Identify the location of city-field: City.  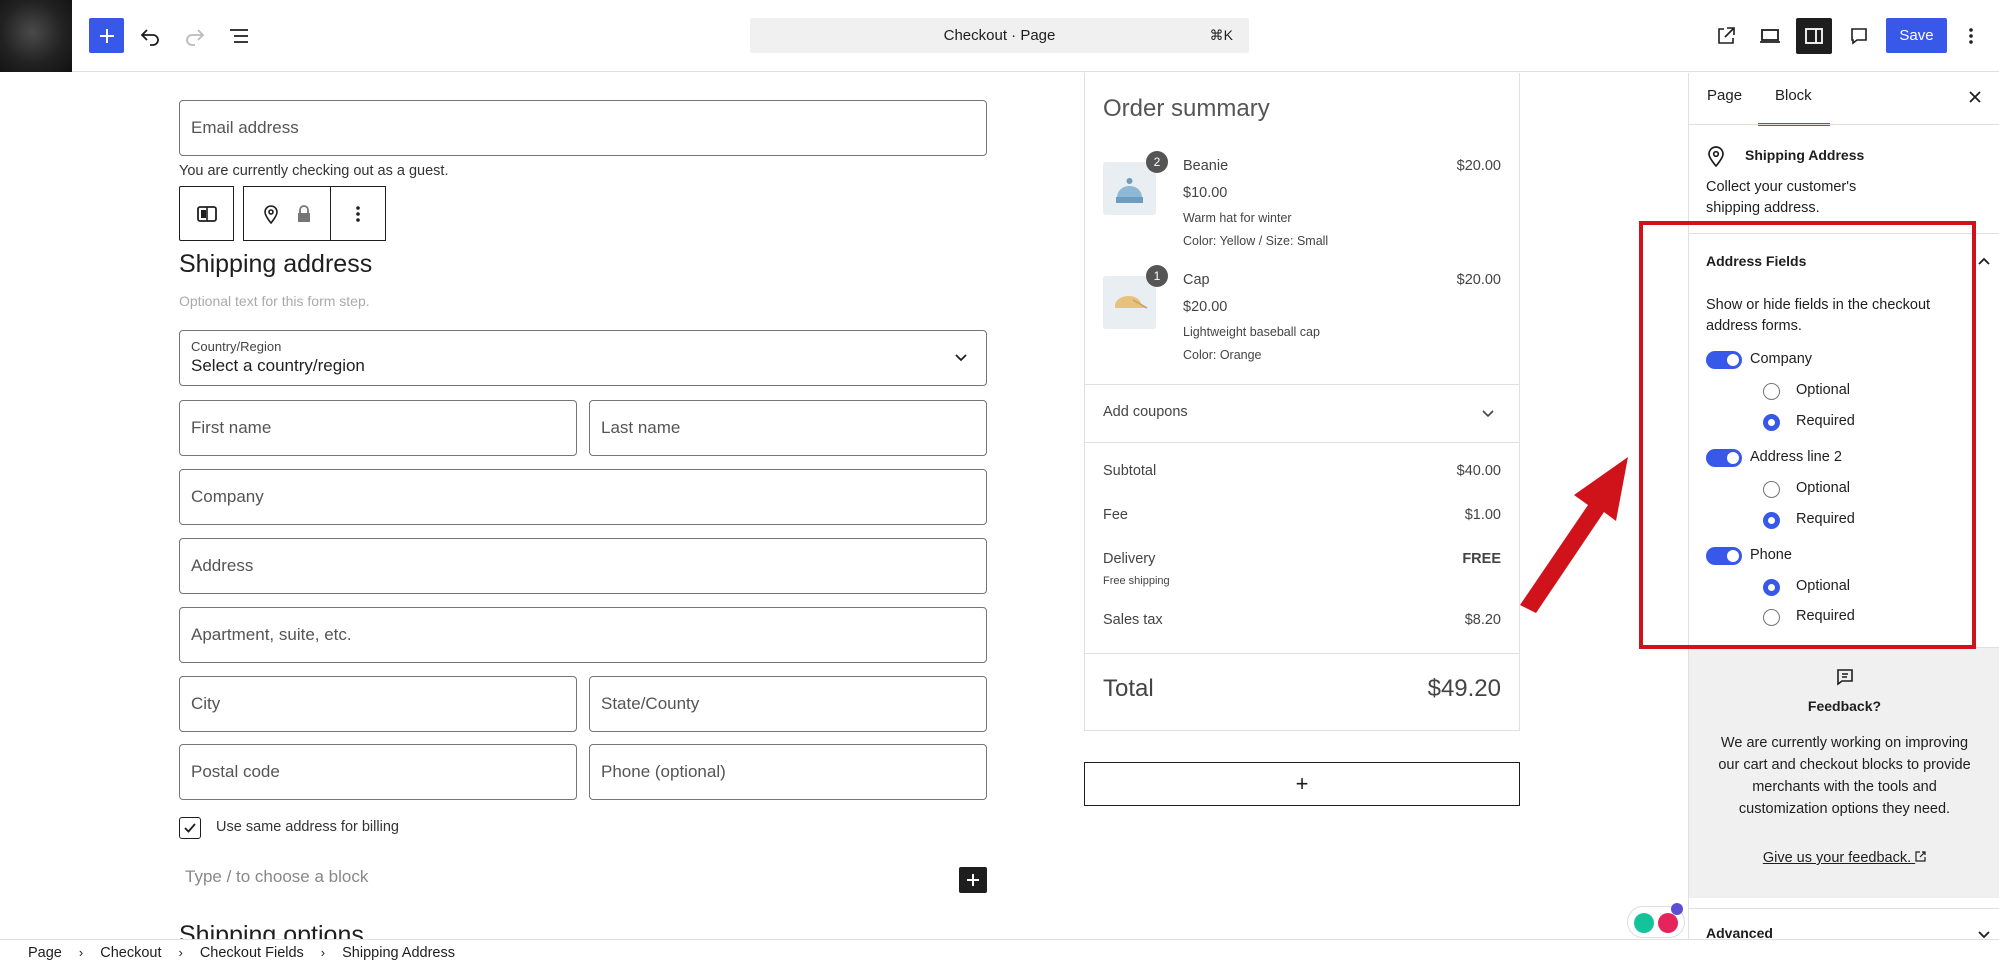
(378, 704).